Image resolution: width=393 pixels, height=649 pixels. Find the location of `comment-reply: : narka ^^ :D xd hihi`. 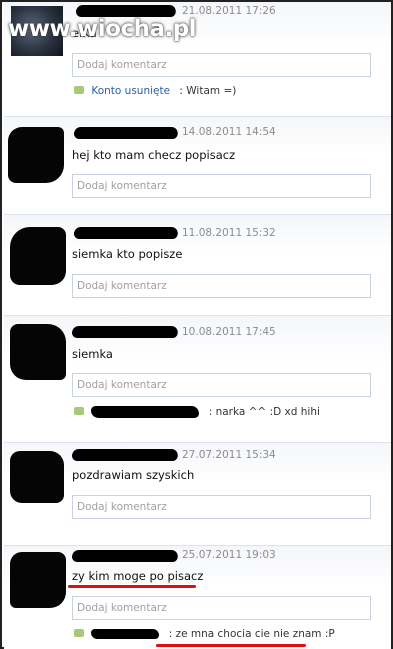

comment-reply: : narka ^^ :D xd hihi is located at coordinates (197, 412).